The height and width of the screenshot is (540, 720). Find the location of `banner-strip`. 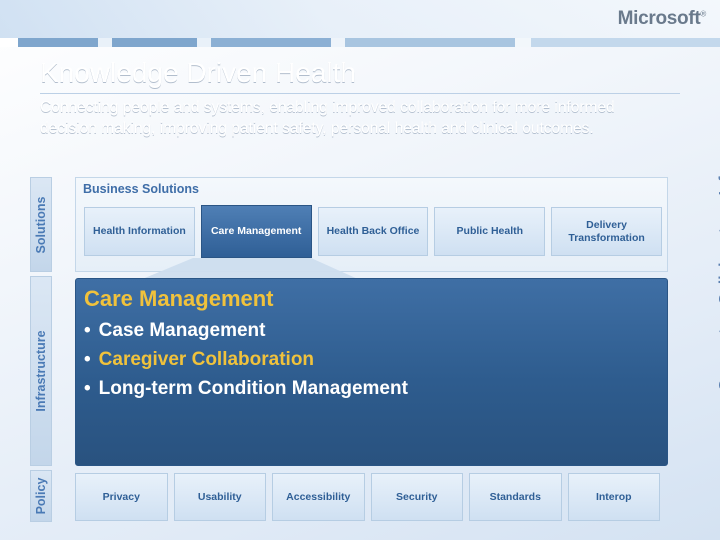

banner-strip is located at coordinates (360, 42).